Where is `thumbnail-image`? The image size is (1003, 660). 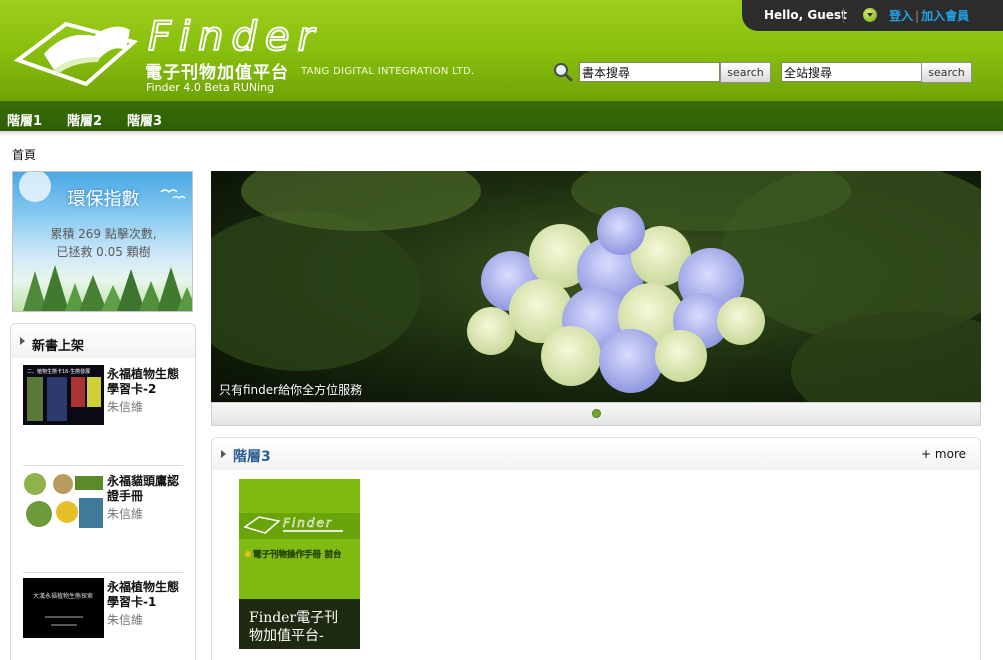 thumbnail-image is located at coordinates (63, 502).